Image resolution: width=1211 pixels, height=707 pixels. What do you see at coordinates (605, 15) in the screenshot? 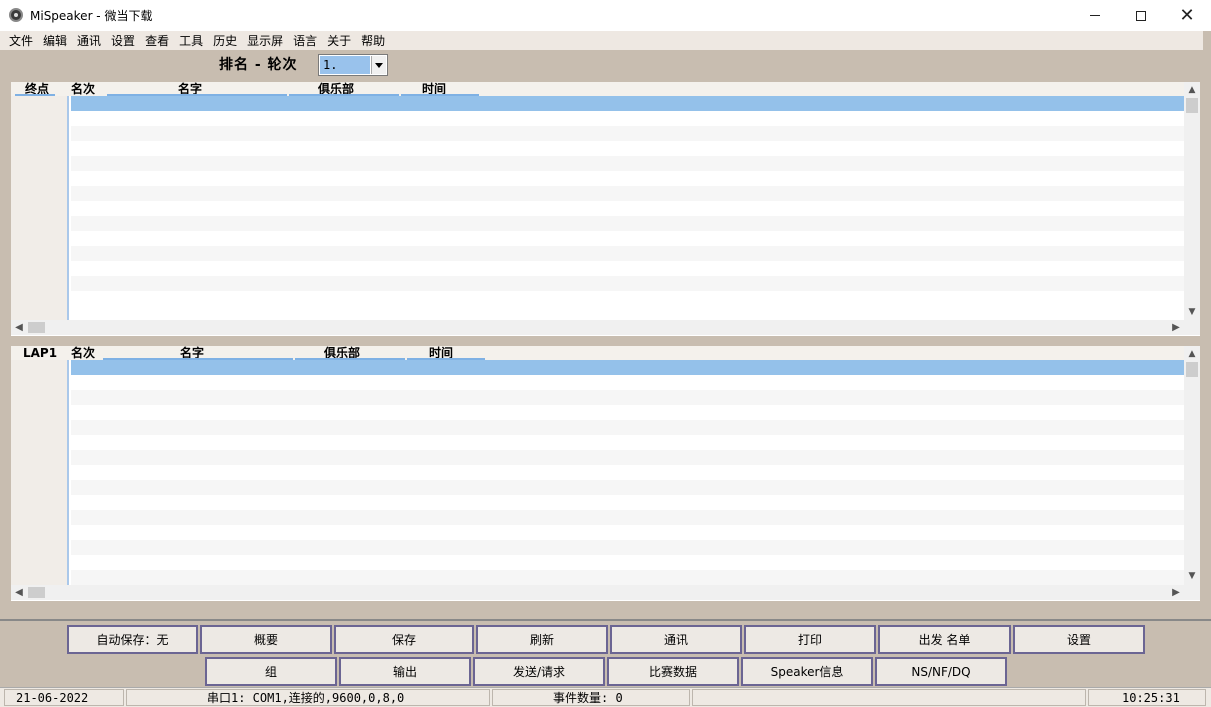
I see `title-bar: MiSpeaker - 微当下载 ✕` at bounding box center [605, 15].